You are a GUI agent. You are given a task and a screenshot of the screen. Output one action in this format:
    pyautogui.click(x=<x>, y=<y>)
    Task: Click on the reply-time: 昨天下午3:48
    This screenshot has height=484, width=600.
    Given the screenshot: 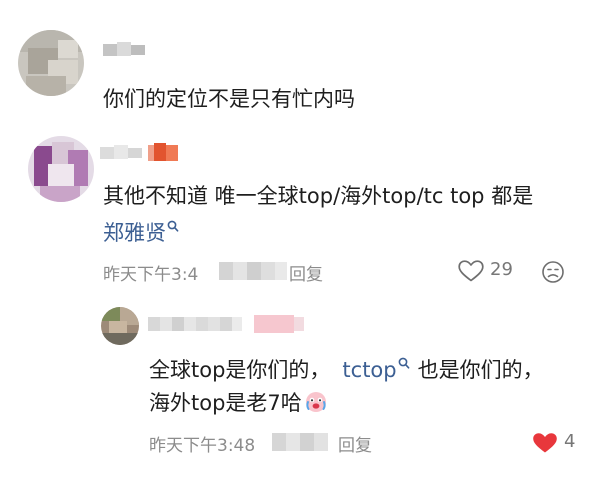 What is the action you would take?
    pyautogui.click(x=202, y=446)
    